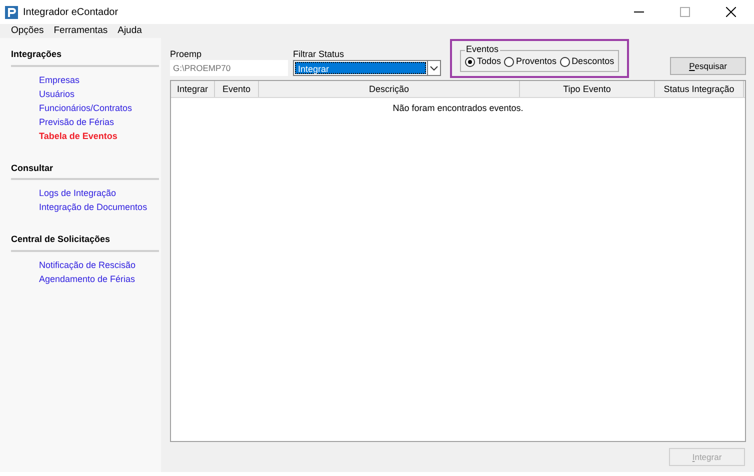  Describe the element at coordinates (80, 31) in the screenshot. I see `menu-item: Ferramentas` at that location.